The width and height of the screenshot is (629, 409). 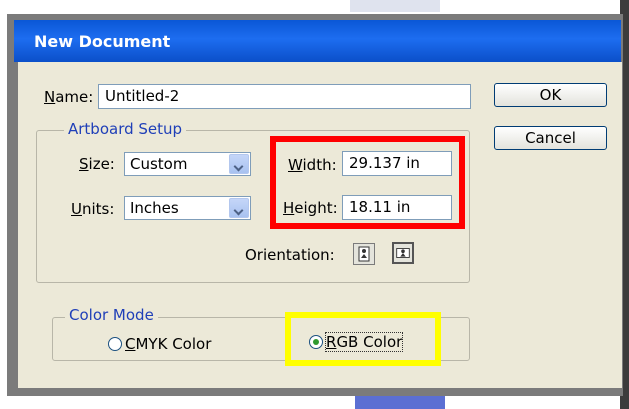 I want to click on height-input: 18.11 in, so click(x=397, y=207).